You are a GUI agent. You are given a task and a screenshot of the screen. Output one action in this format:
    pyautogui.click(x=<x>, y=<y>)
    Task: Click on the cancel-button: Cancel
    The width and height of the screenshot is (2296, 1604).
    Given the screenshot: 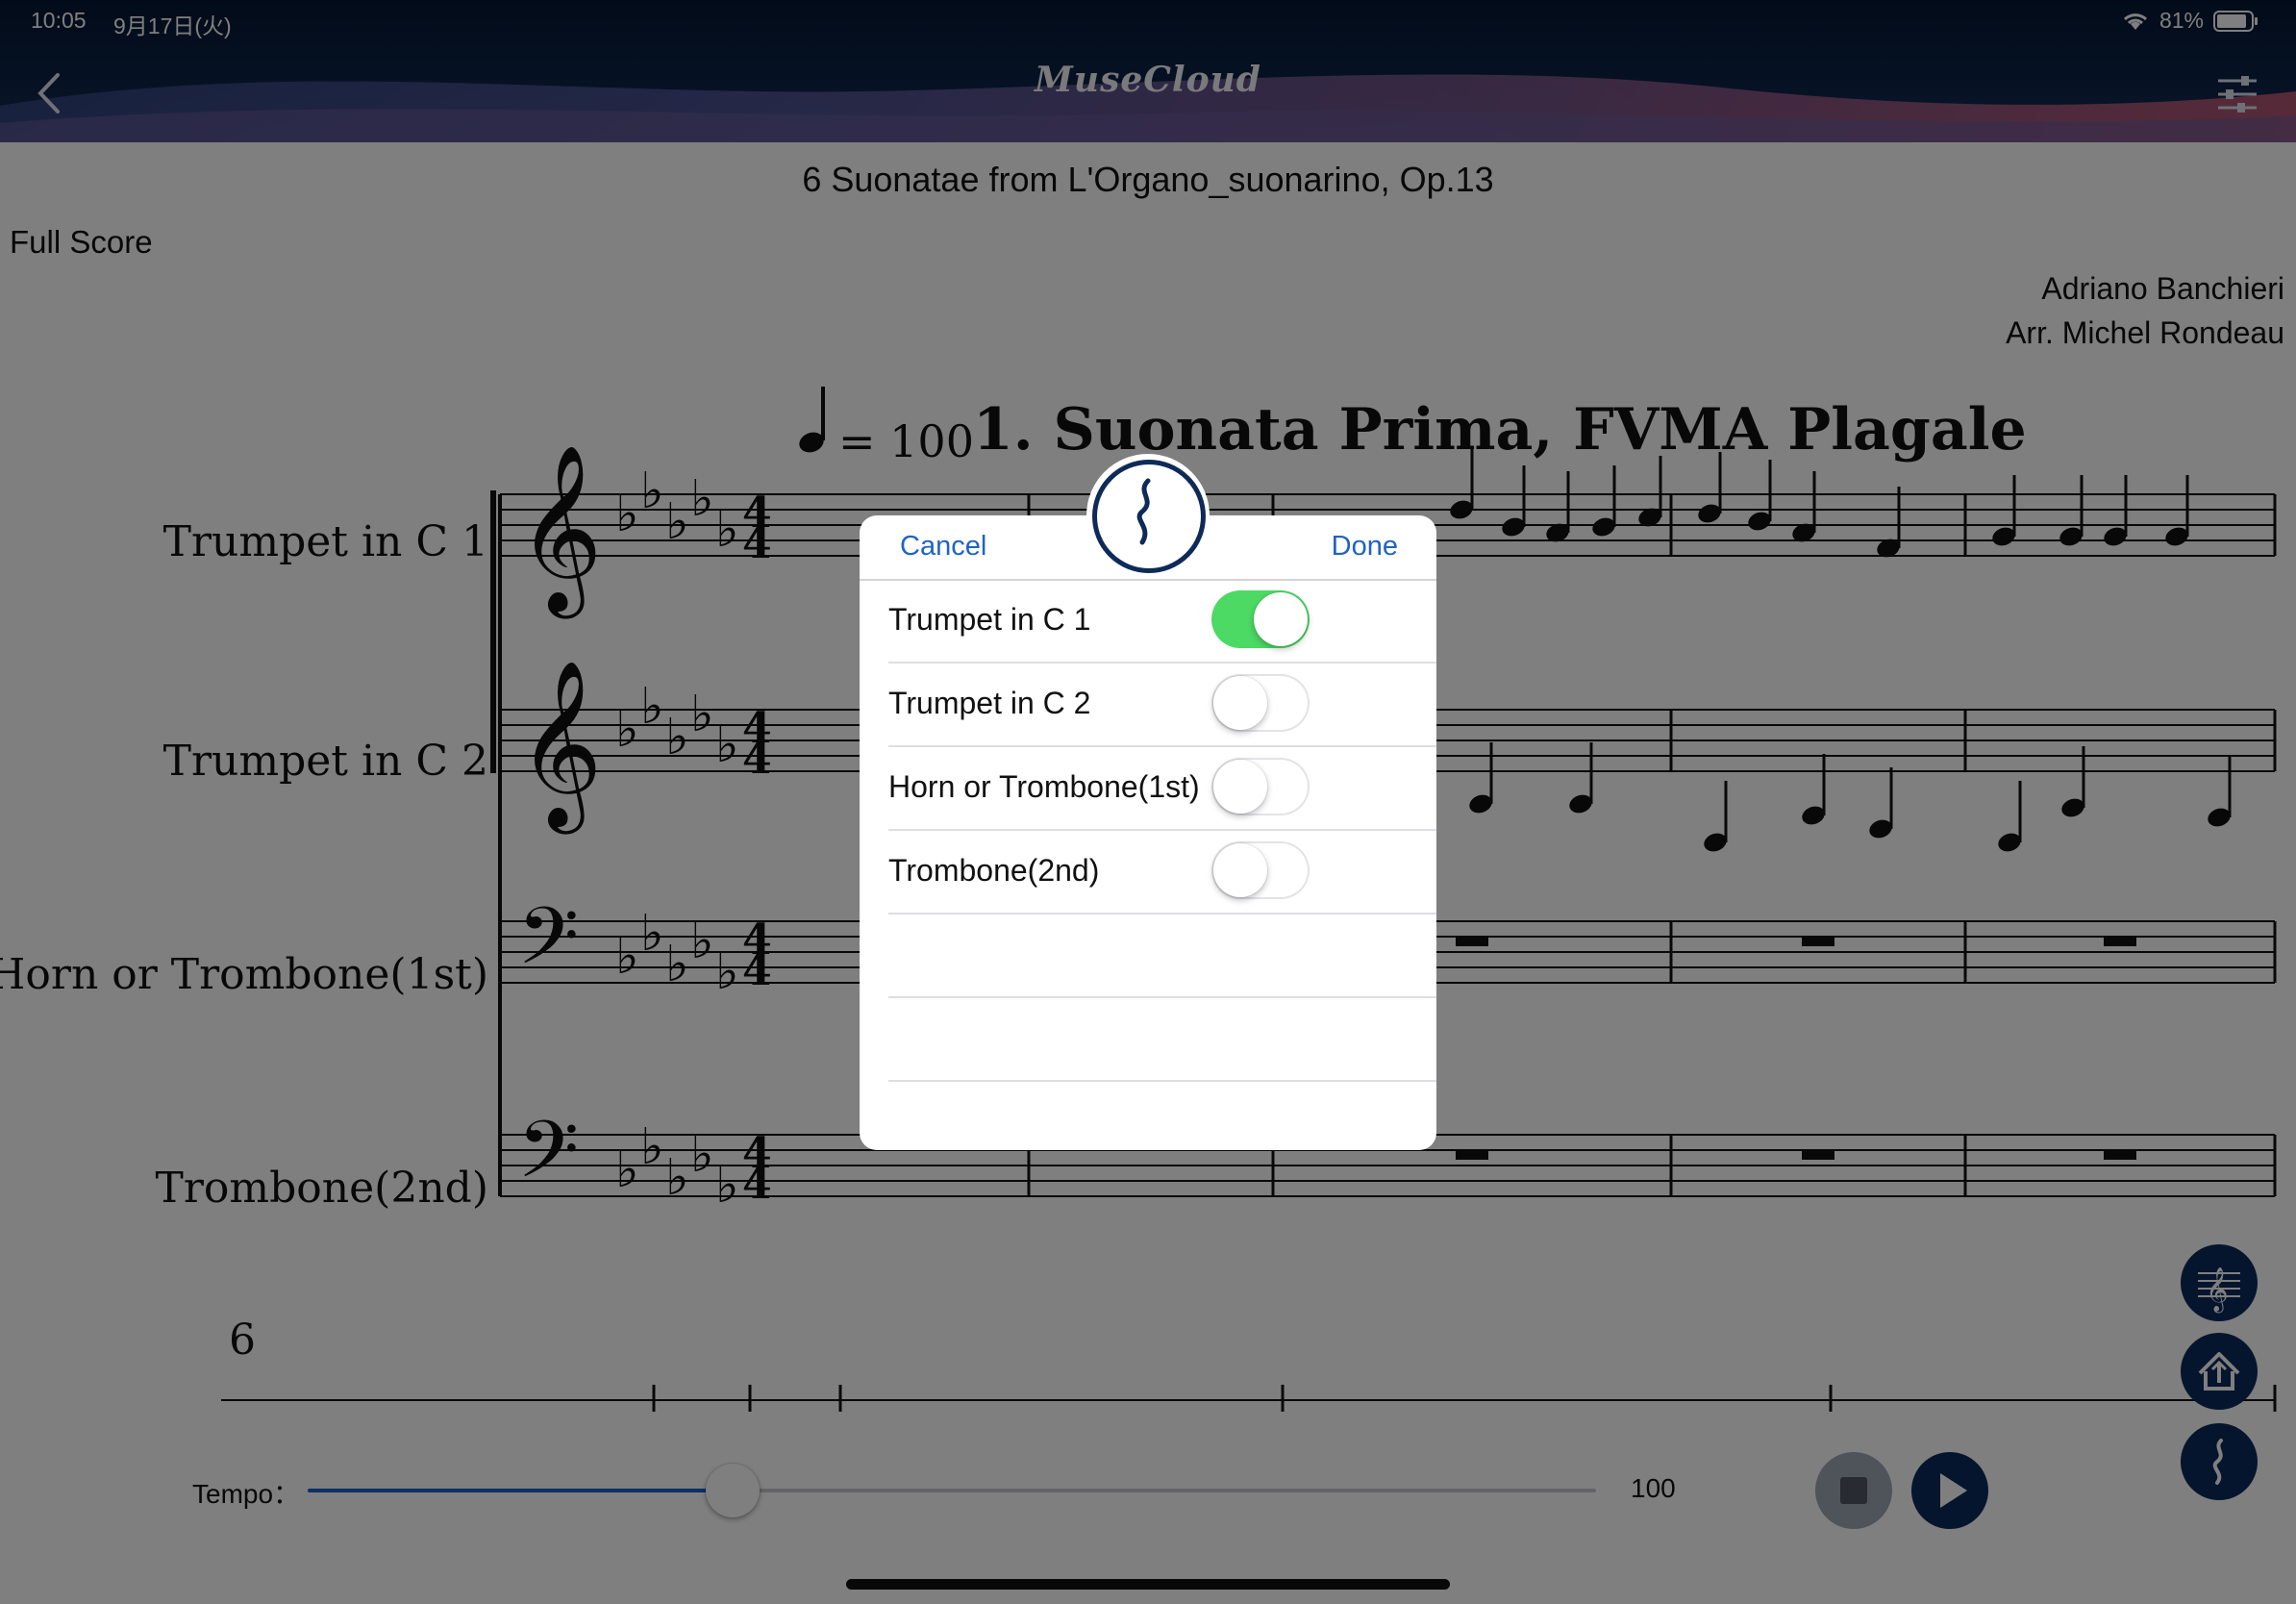 What is the action you would take?
    pyautogui.click(x=943, y=547)
    